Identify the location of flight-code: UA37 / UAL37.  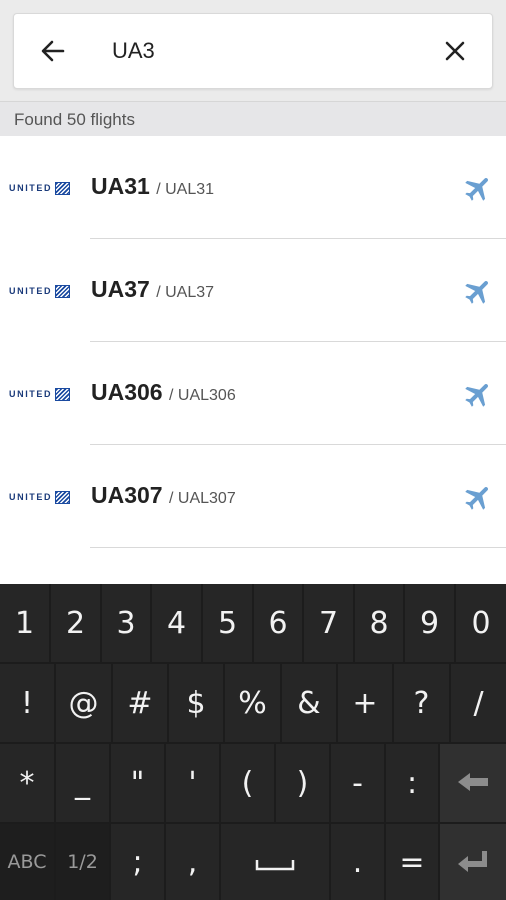
(153, 289).